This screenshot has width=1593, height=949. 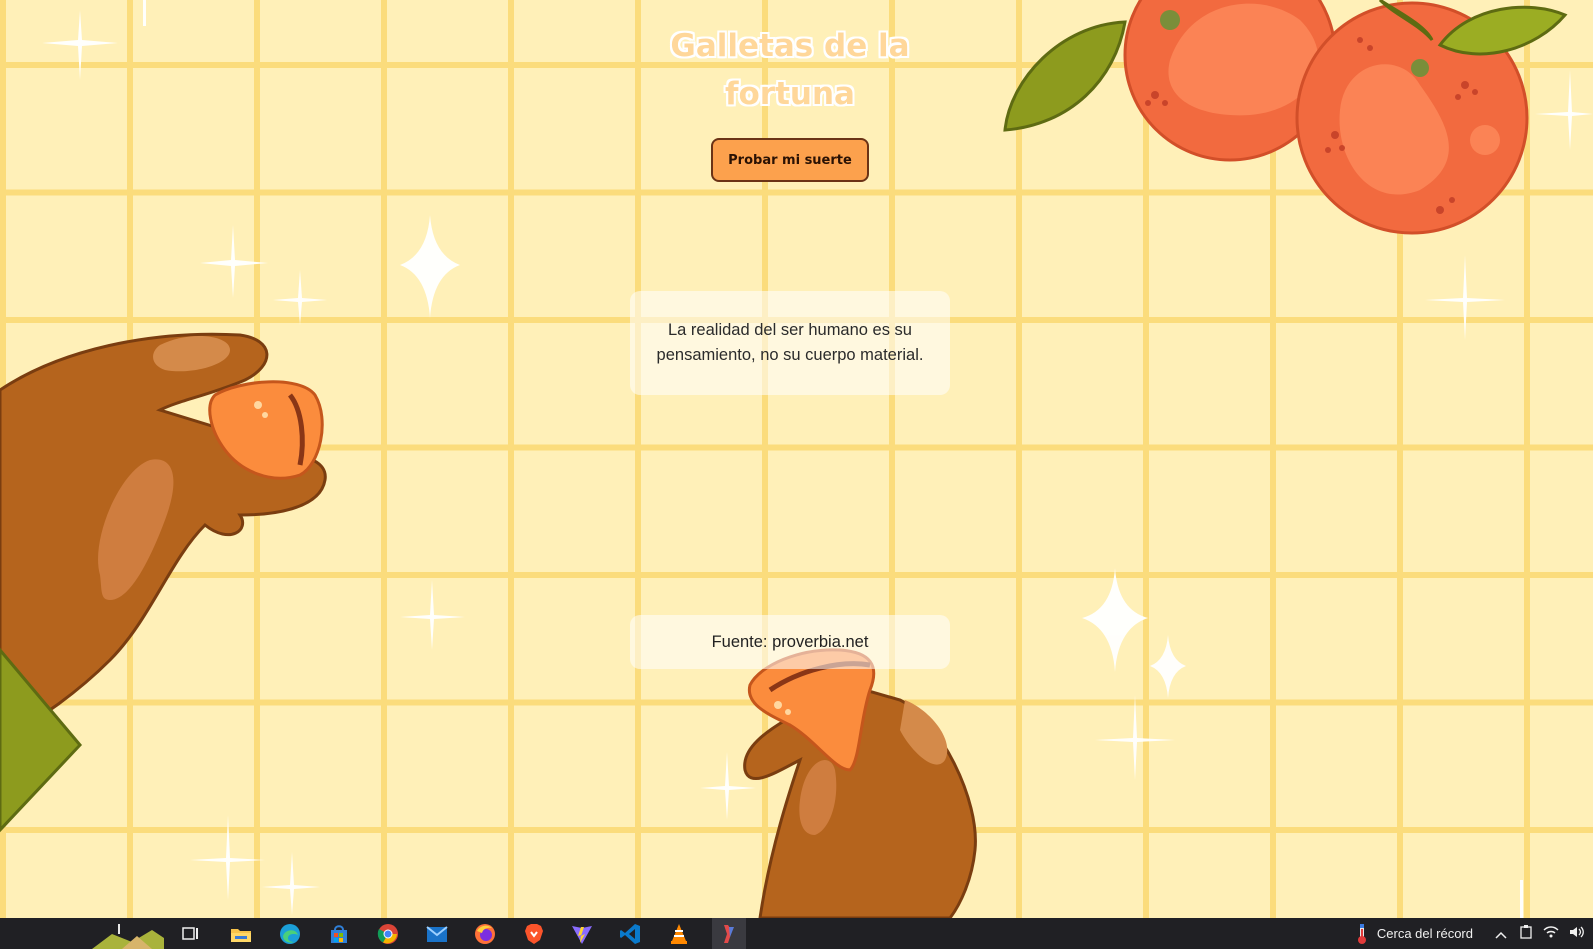 I want to click on file-explorer-icon, so click(x=241, y=934).